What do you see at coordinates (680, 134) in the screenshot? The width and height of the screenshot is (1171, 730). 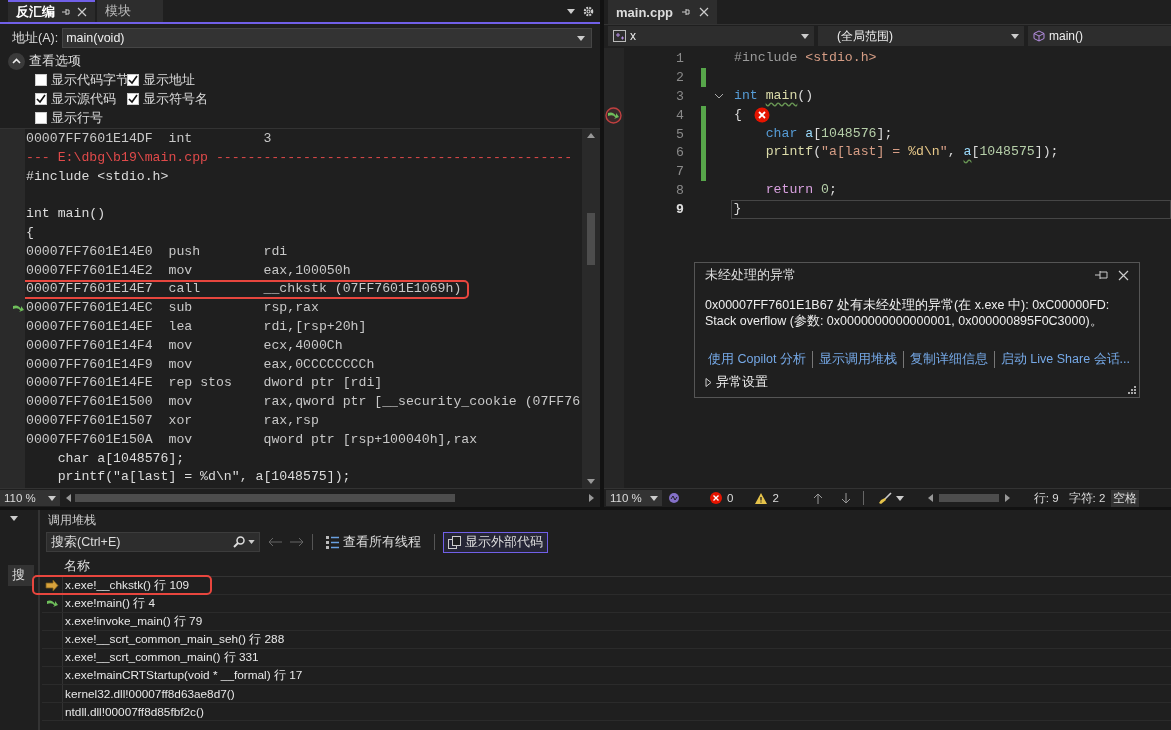 I see `line-number: 5` at bounding box center [680, 134].